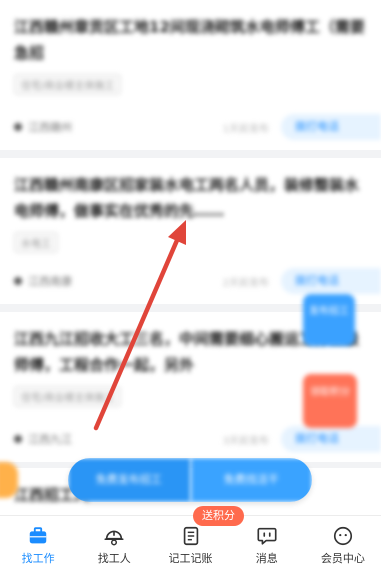 The image size is (381, 567). I want to click on tab-find-job: 找工作, so click(38, 541).